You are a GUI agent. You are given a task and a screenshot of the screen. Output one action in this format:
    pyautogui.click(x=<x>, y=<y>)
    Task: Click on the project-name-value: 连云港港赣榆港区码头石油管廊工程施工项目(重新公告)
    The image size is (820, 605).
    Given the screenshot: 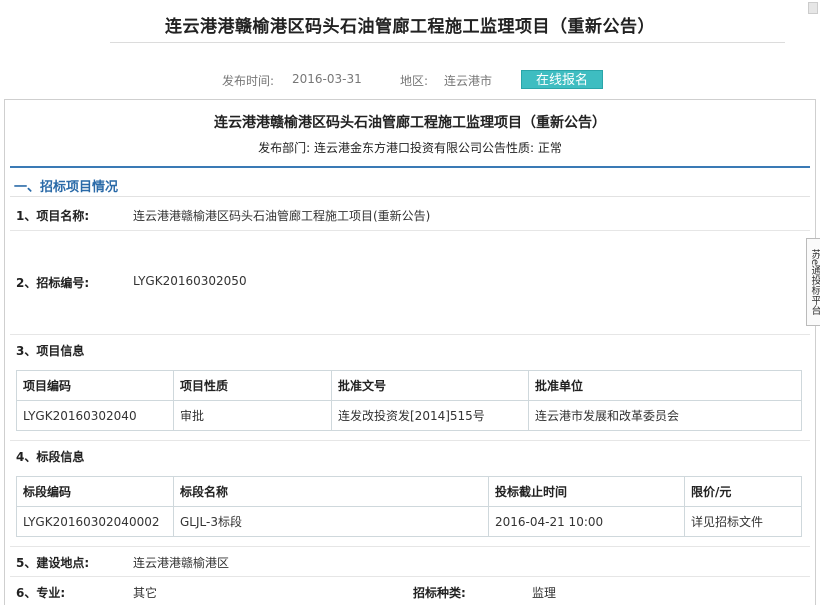 What is the action you would take?
    pyautogui.click(x=282, y=216)
    